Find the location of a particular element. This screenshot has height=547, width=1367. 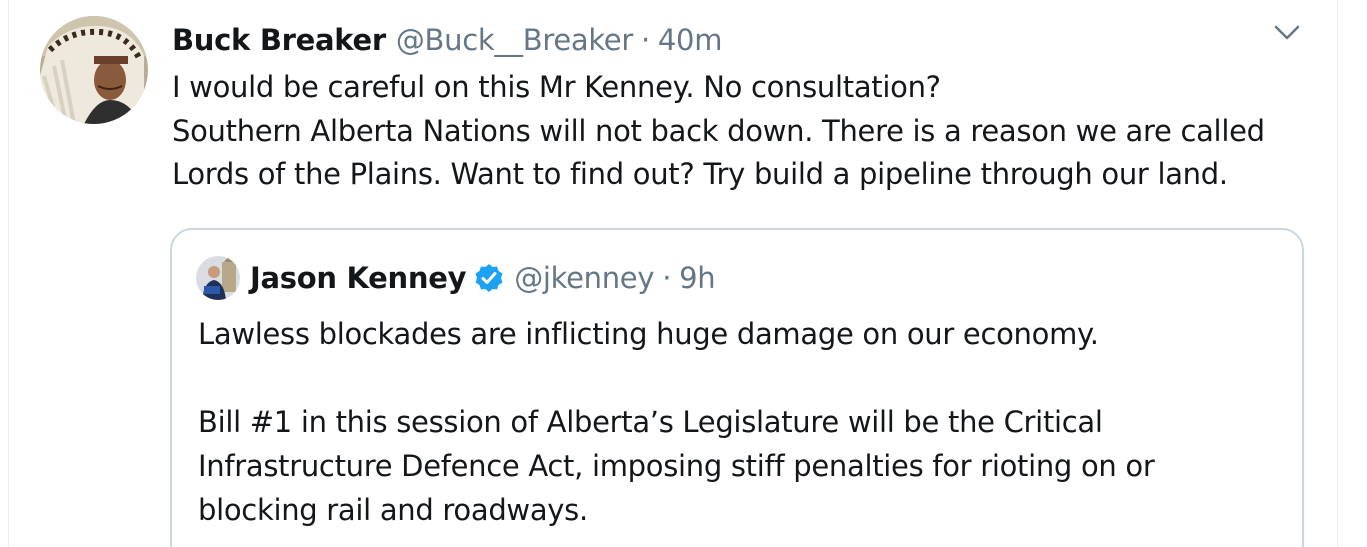

tweet-menu-button is located at coordinates (1287, 33).